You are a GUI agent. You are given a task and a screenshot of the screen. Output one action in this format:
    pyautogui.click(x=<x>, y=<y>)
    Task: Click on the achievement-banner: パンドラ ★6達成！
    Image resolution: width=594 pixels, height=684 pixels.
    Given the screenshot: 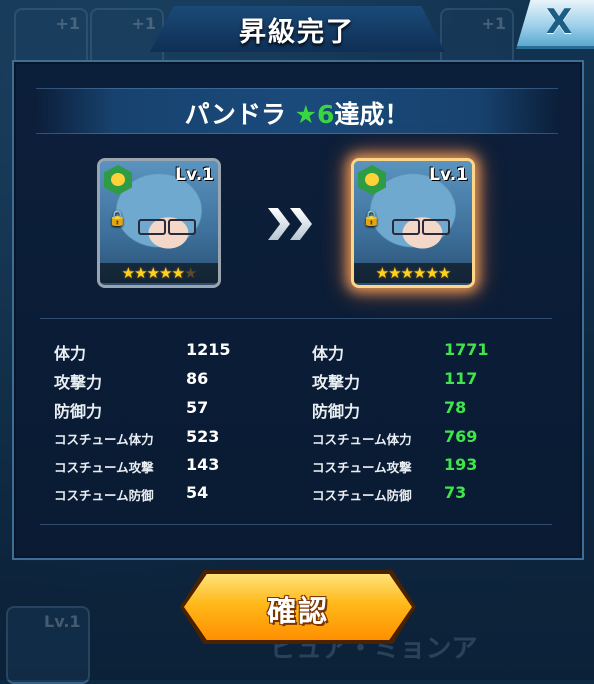 What is the action you would take?
    pyautogui.click(x=297, y=111)
    